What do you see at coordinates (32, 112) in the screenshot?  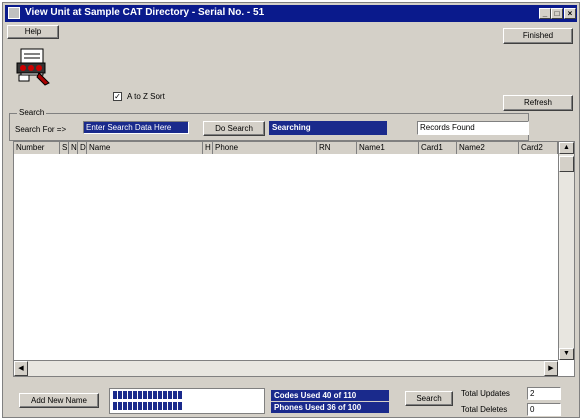 I see `search-group-label: Search` at bounding box center [32, 112].